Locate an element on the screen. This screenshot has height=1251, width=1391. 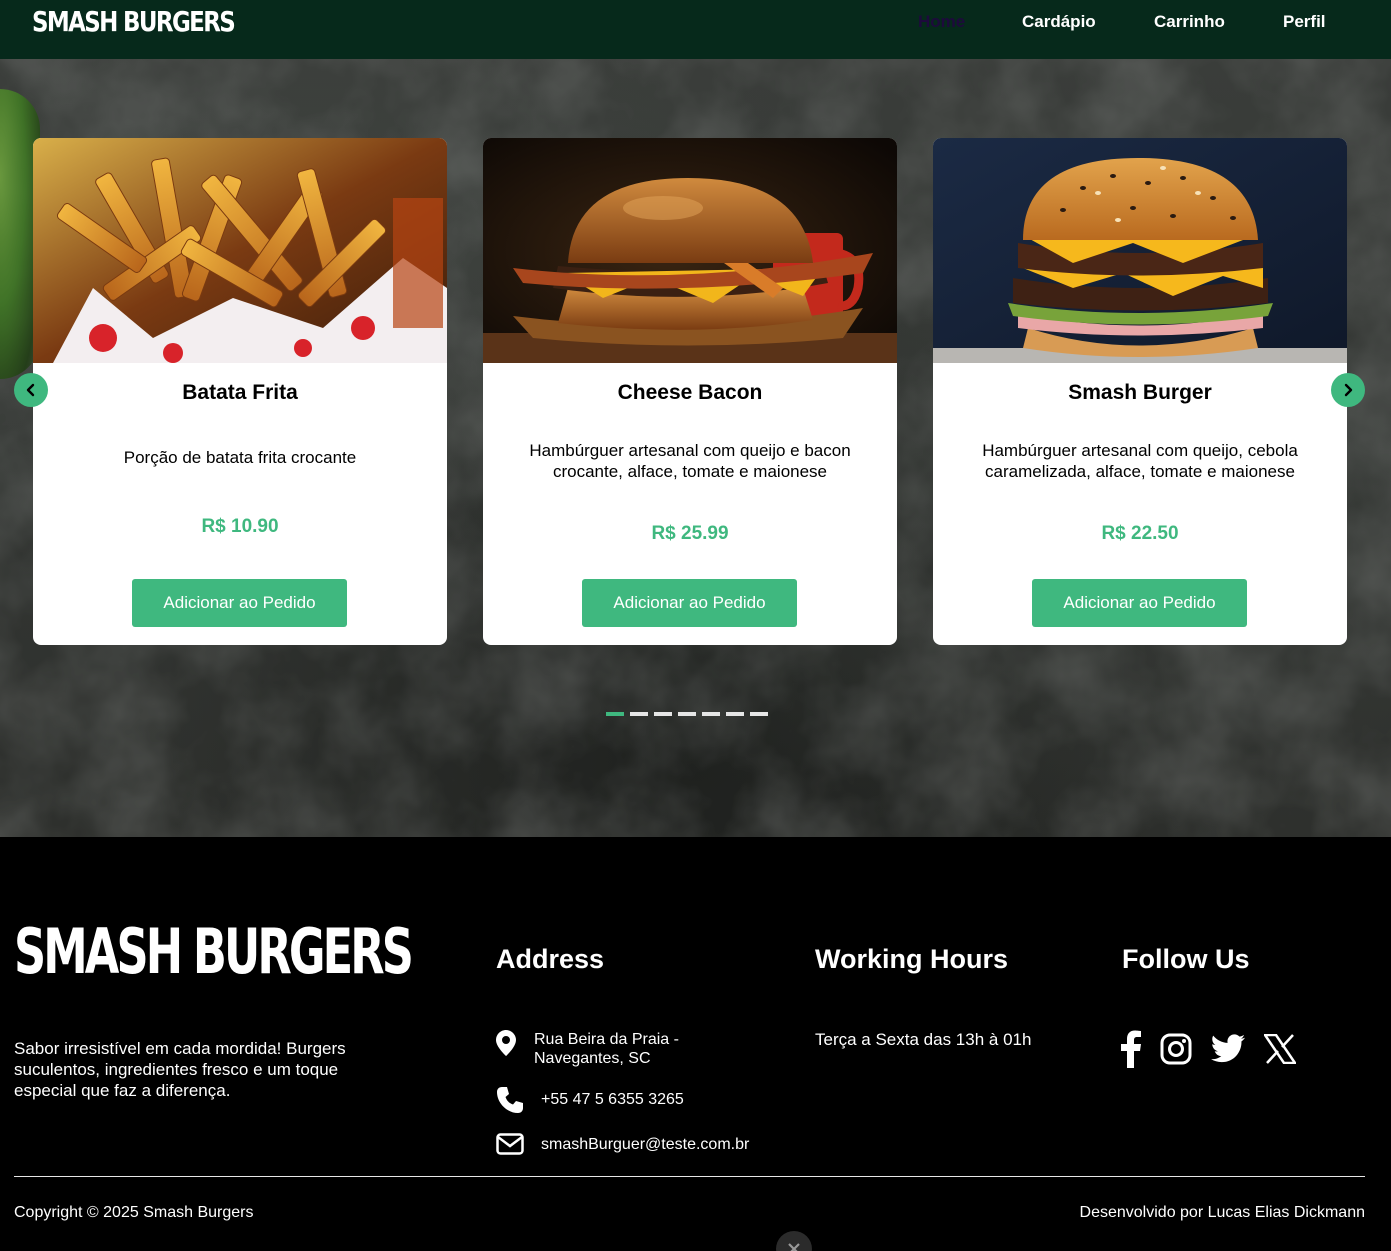
phone-row: +55 47 5 6355 3265 is located at coordinates (590, 1100).